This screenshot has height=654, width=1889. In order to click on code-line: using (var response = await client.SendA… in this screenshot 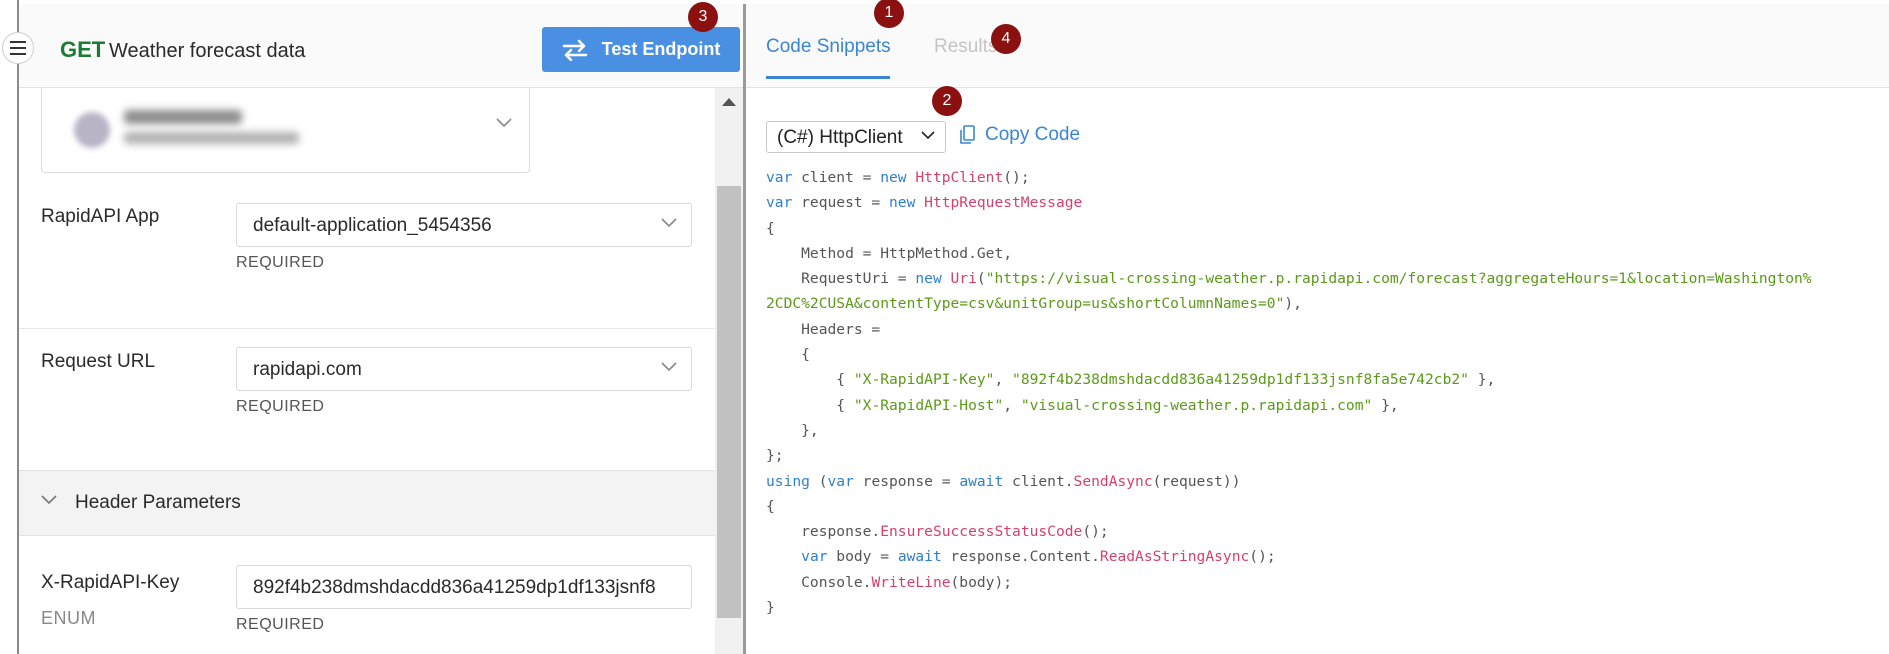, I will do `click(1003, 481)`.